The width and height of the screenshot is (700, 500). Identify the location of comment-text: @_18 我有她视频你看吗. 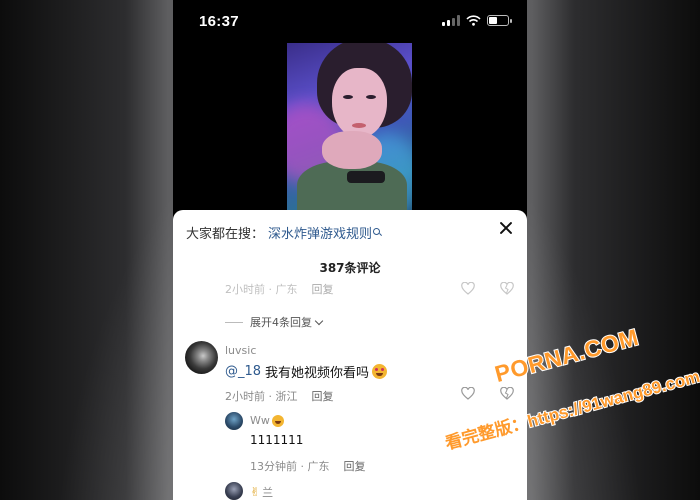
(306, 371).